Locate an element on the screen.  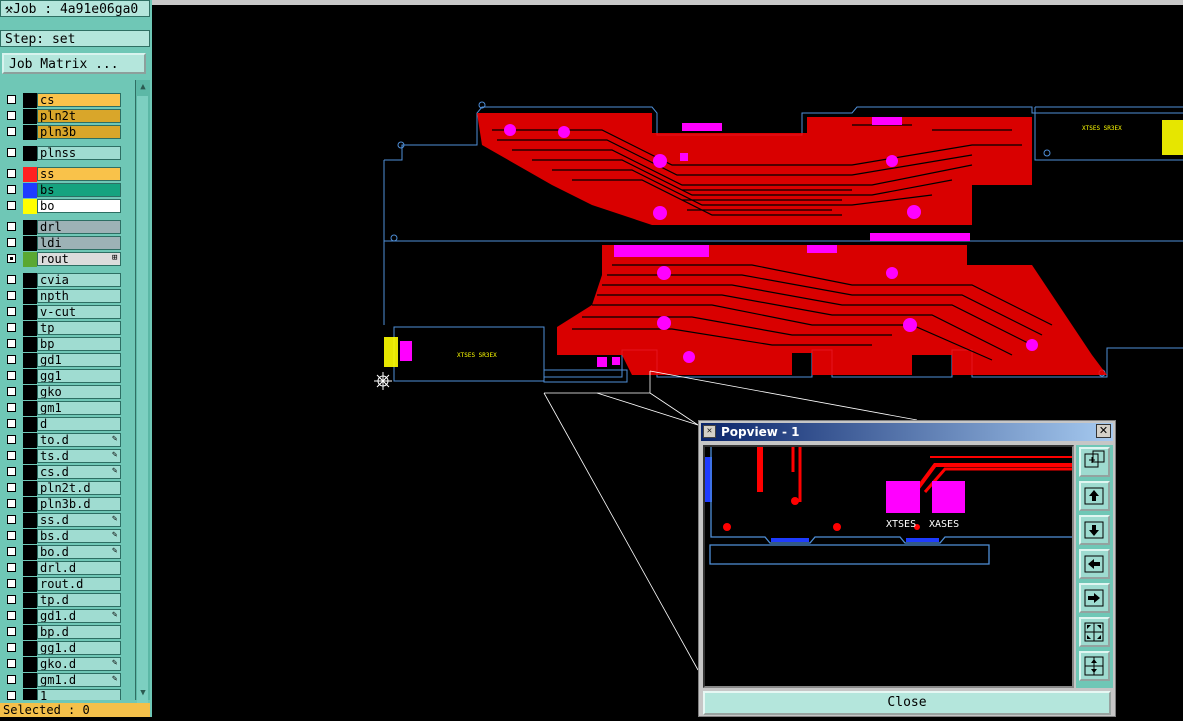
layer-name: gko.d is located at coordinates (79, 664).